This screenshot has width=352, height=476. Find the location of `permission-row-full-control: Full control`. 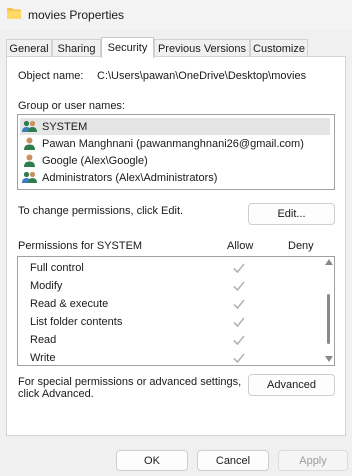

permission-row-full-control: Full control is located at coordinates (175, 269).